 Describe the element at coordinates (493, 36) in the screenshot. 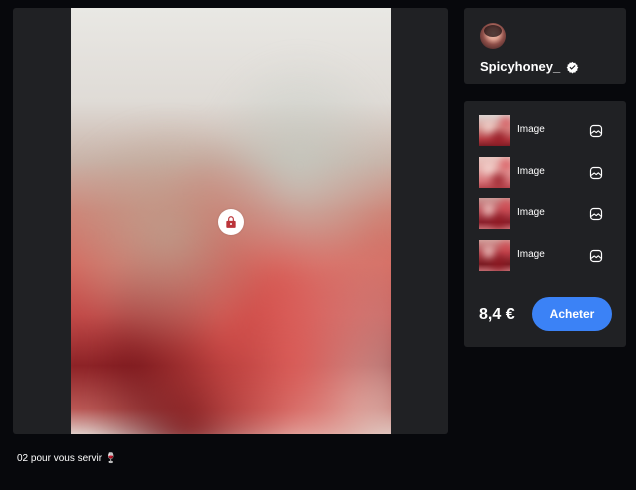

I see `avatar` at that location.